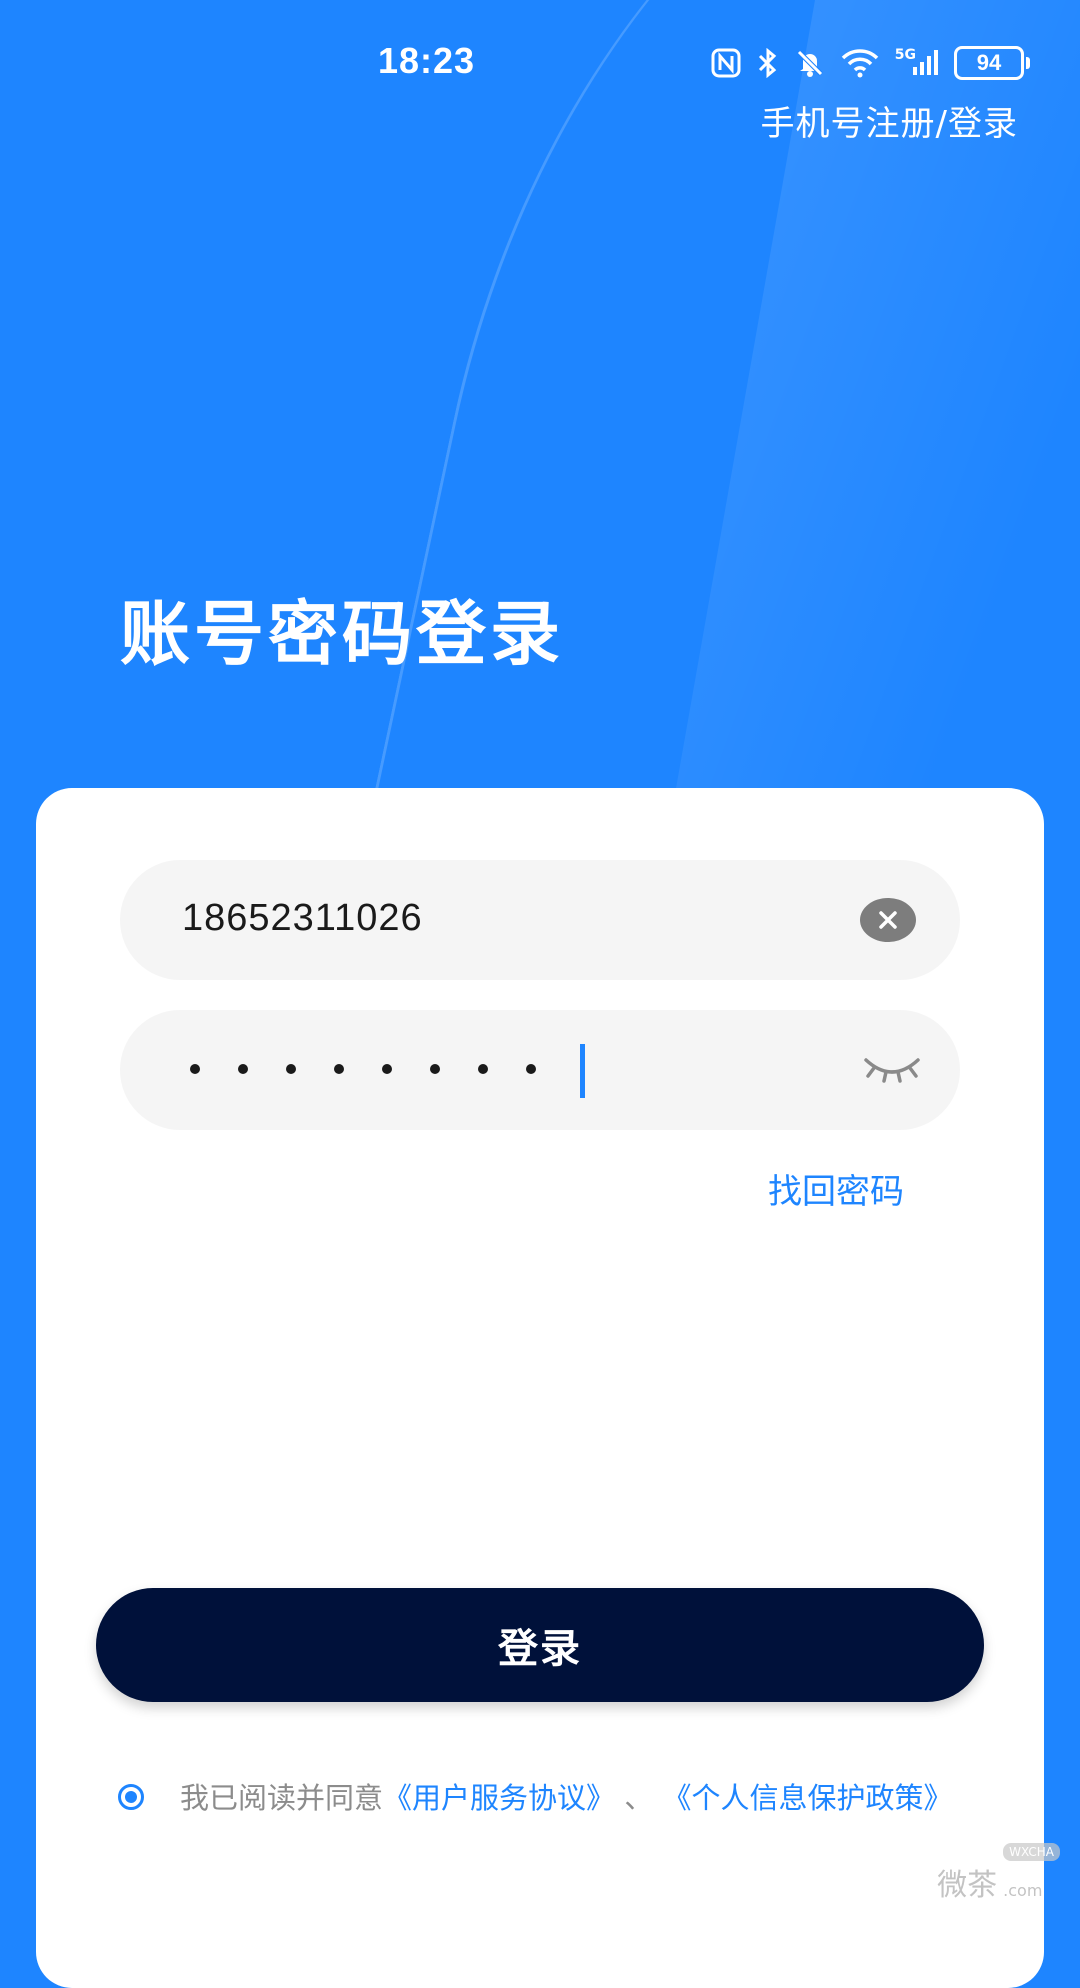 The image size is (1080, 1988). Describe the element at coordinates (726, 63) in the screenshot. I see `nfc-icon` at that location.